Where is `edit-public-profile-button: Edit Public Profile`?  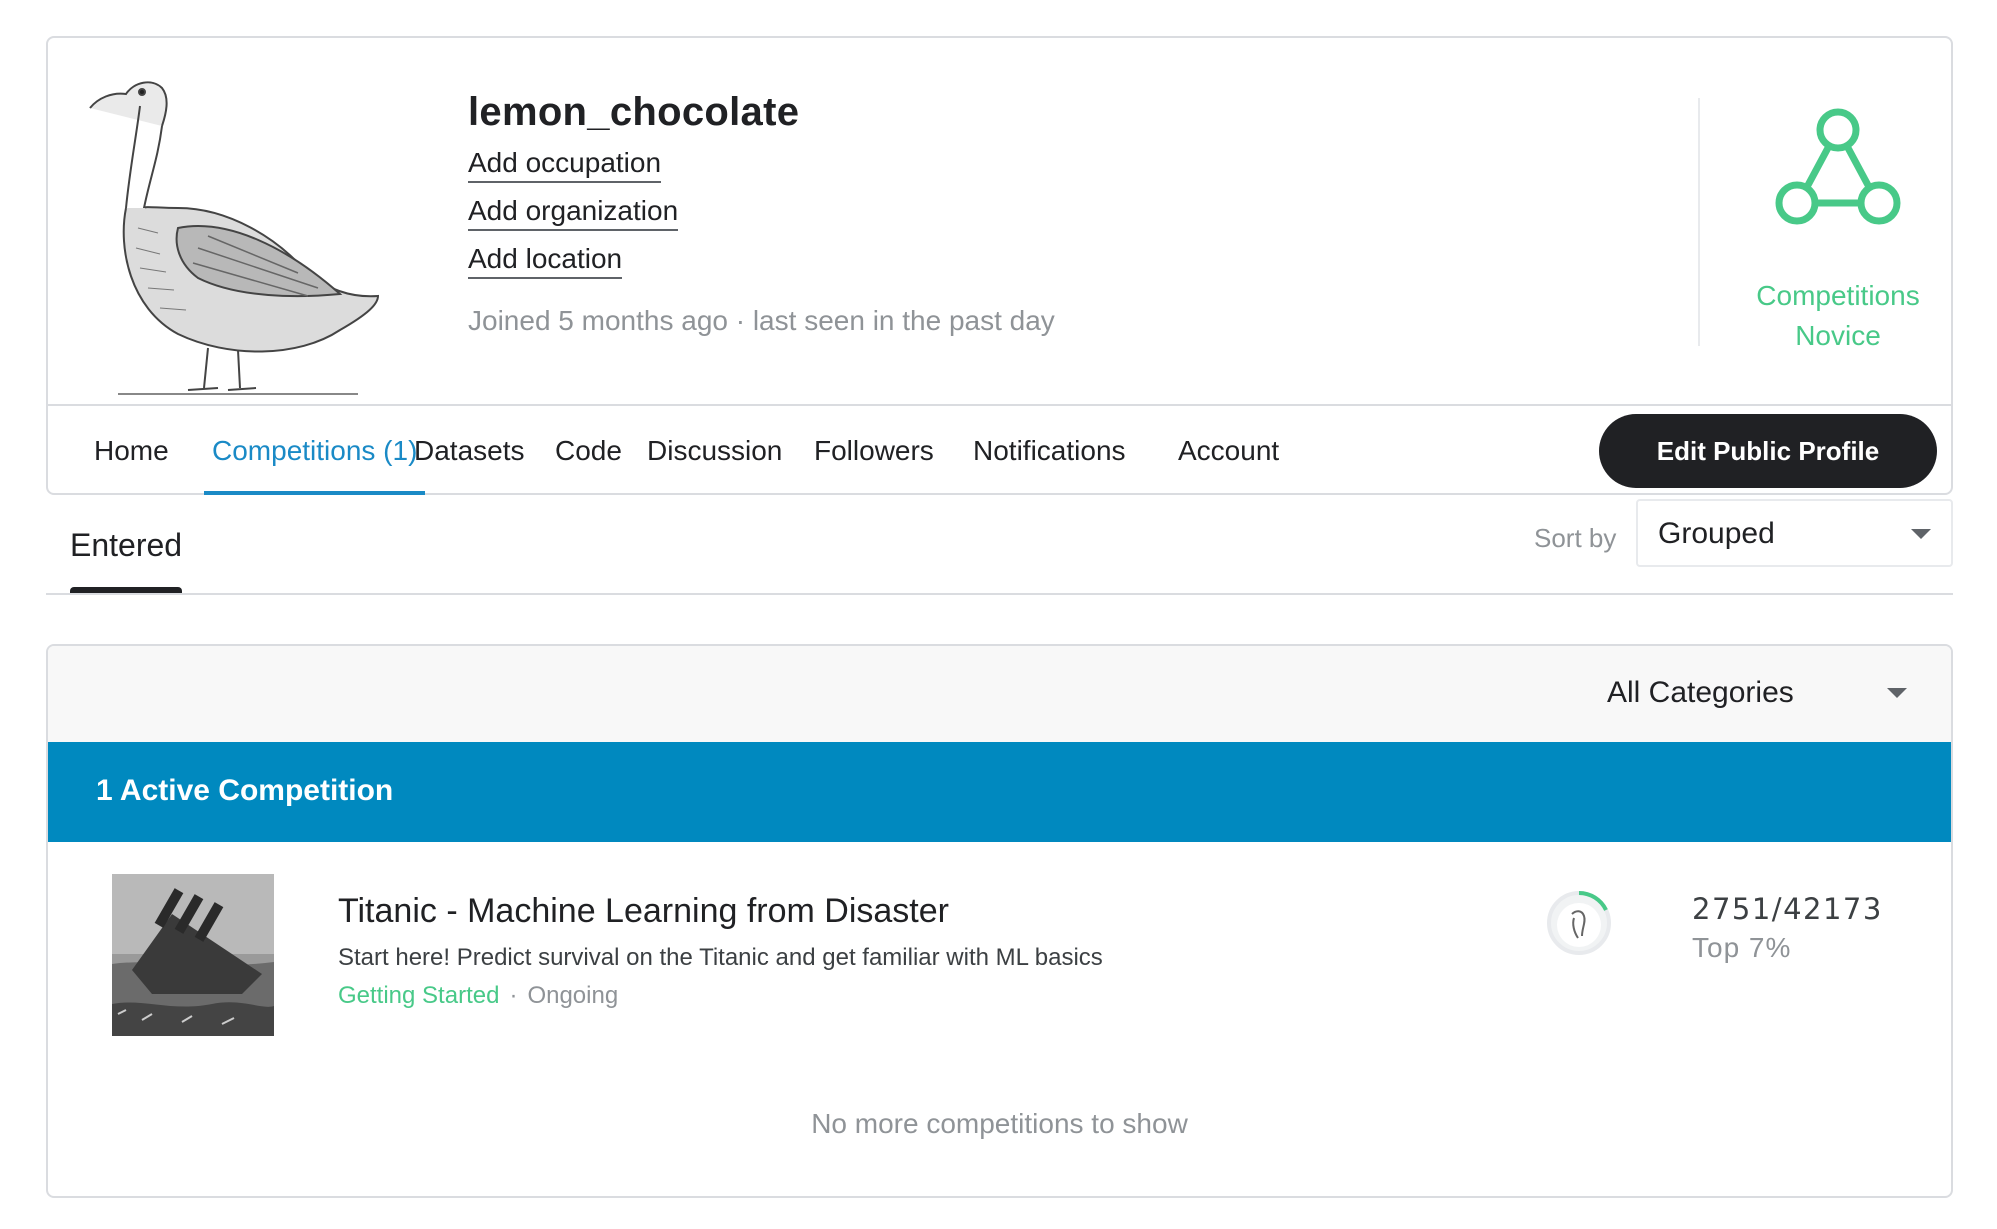
edit-public-profile-button: Edit Public Profile is located at coordinates (1768, 451).